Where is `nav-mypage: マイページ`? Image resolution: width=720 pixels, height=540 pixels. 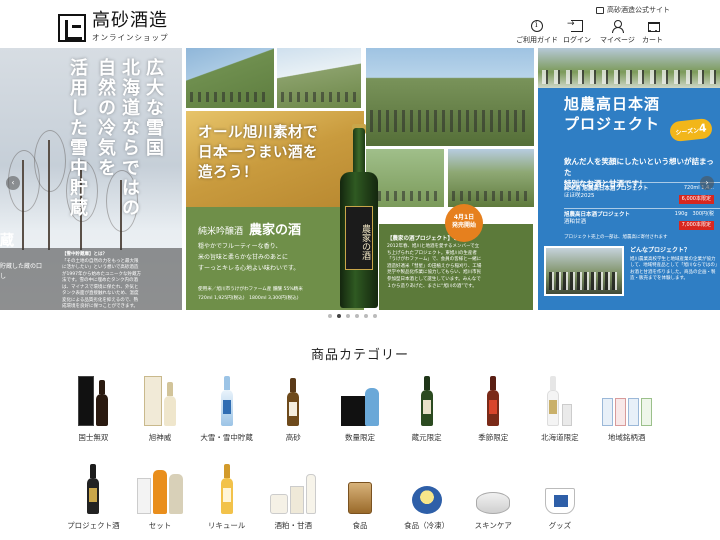
nav-mypage: マイページ is located at coordinates (617, 32).